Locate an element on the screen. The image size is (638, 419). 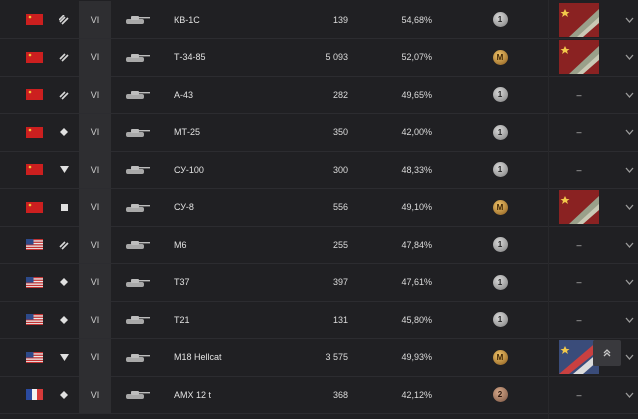
win-rate: 49,93% is located at coordinates (416, 357).